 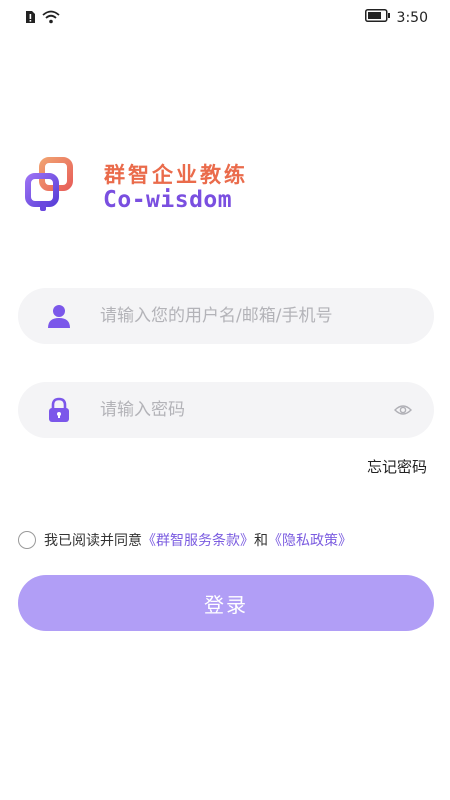 What do you see at coordinates (93, 541) in the screenshot?
I see `agreement-prefix: 我已阅读并同意` at bounding box center [93, 541].